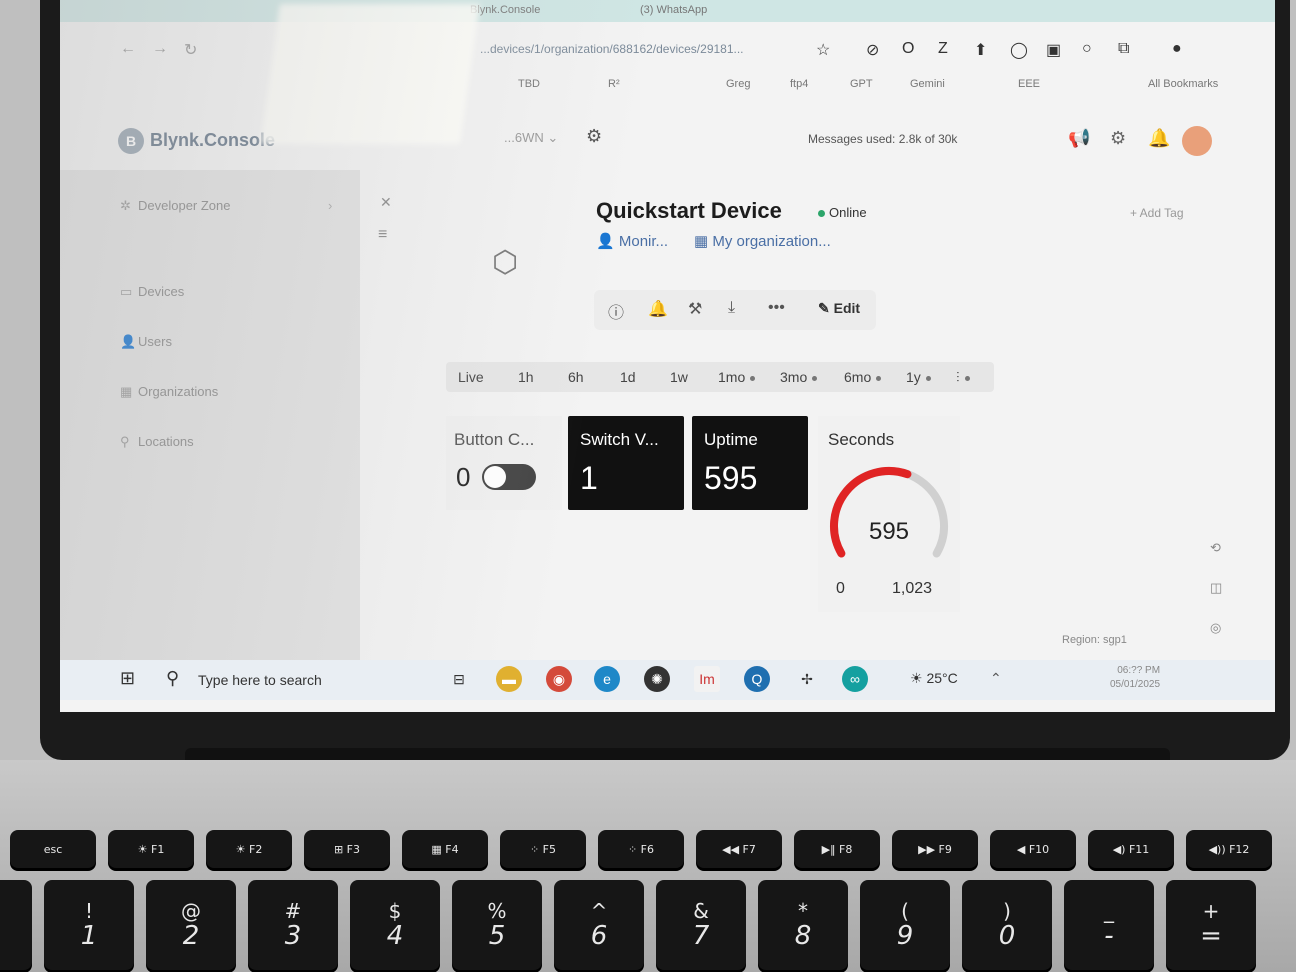 The width and height of the screenshot is (1296, 972). What do you see at coordinates (707, 679) in the screenshot?
I see `im-app-icon: Im` at bounding box center [707, 679].